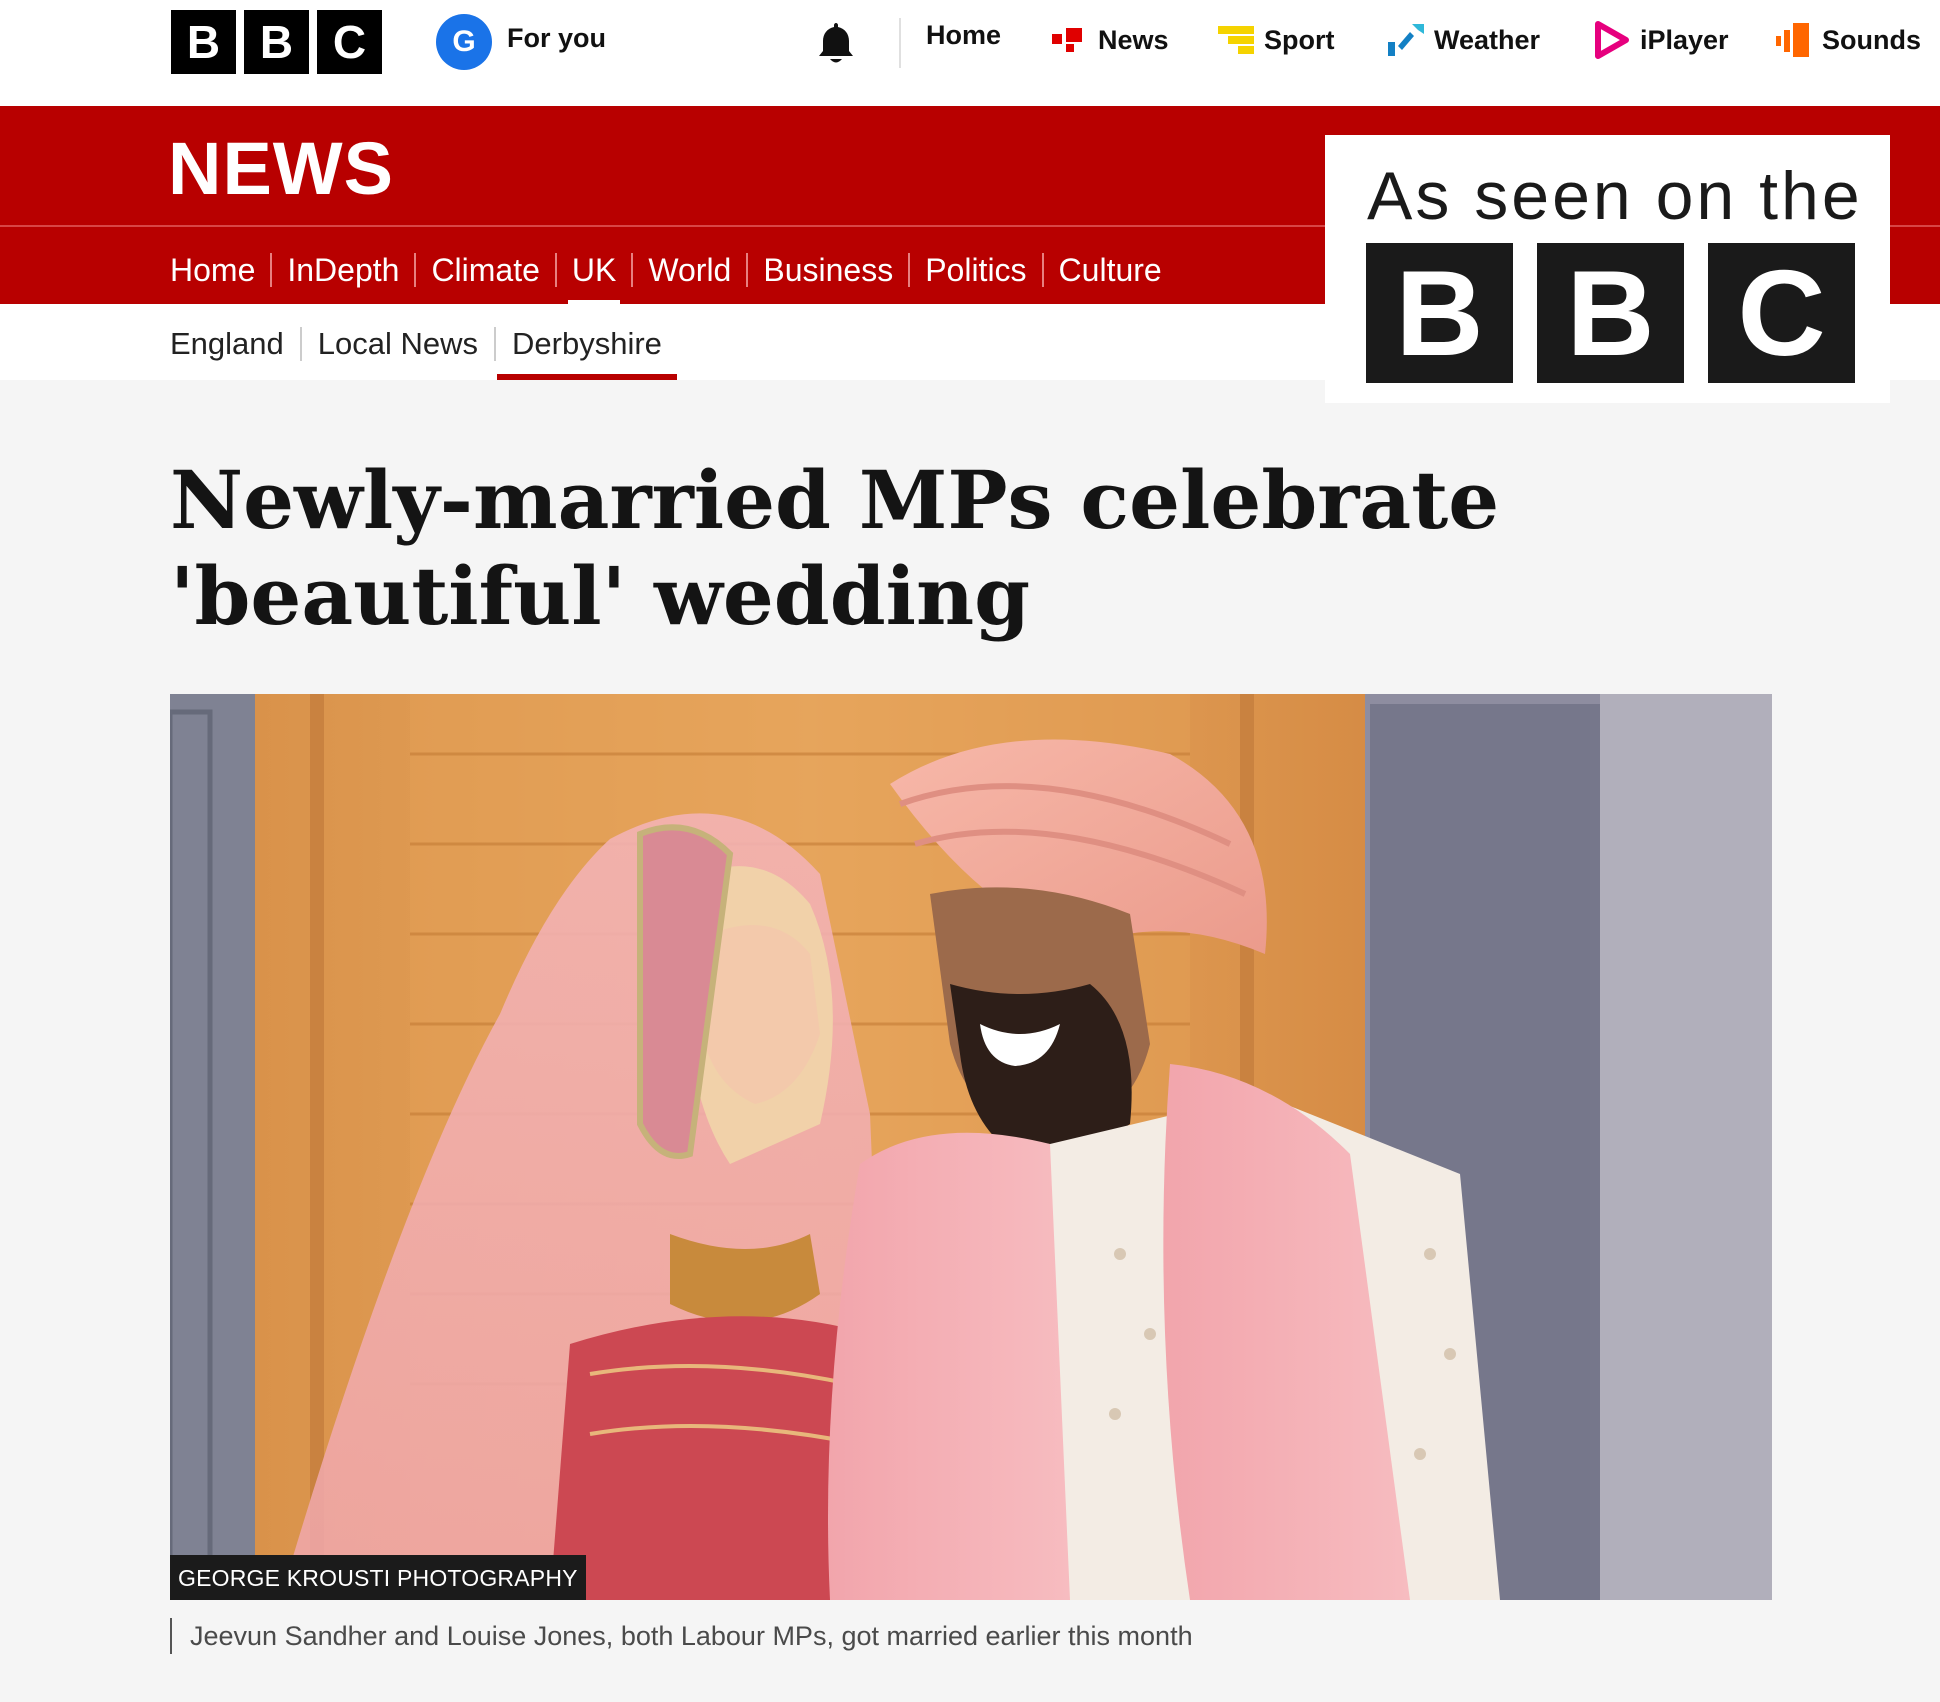 Image resolution: width=1940 pixels, height=1702 pixels. I want to click on subnav-england: England, so click(227, 344).